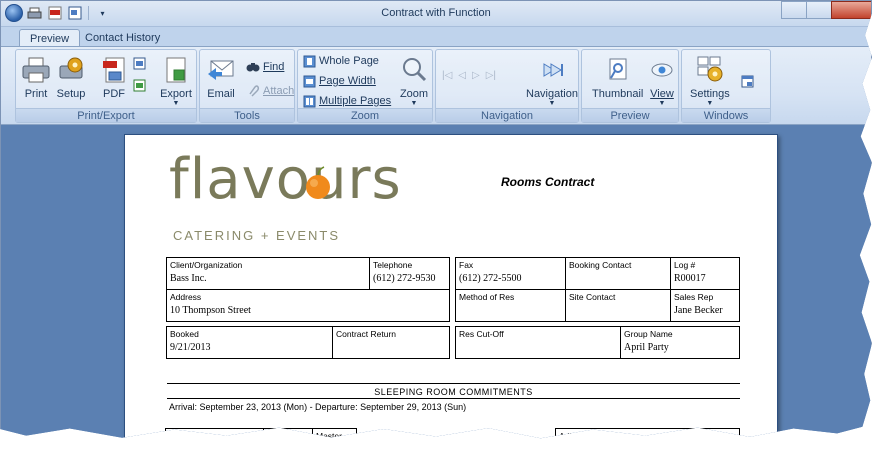 The image size is (896, 451). I want to click on method-of-res-cell: Method of Res, so click(511, 306).